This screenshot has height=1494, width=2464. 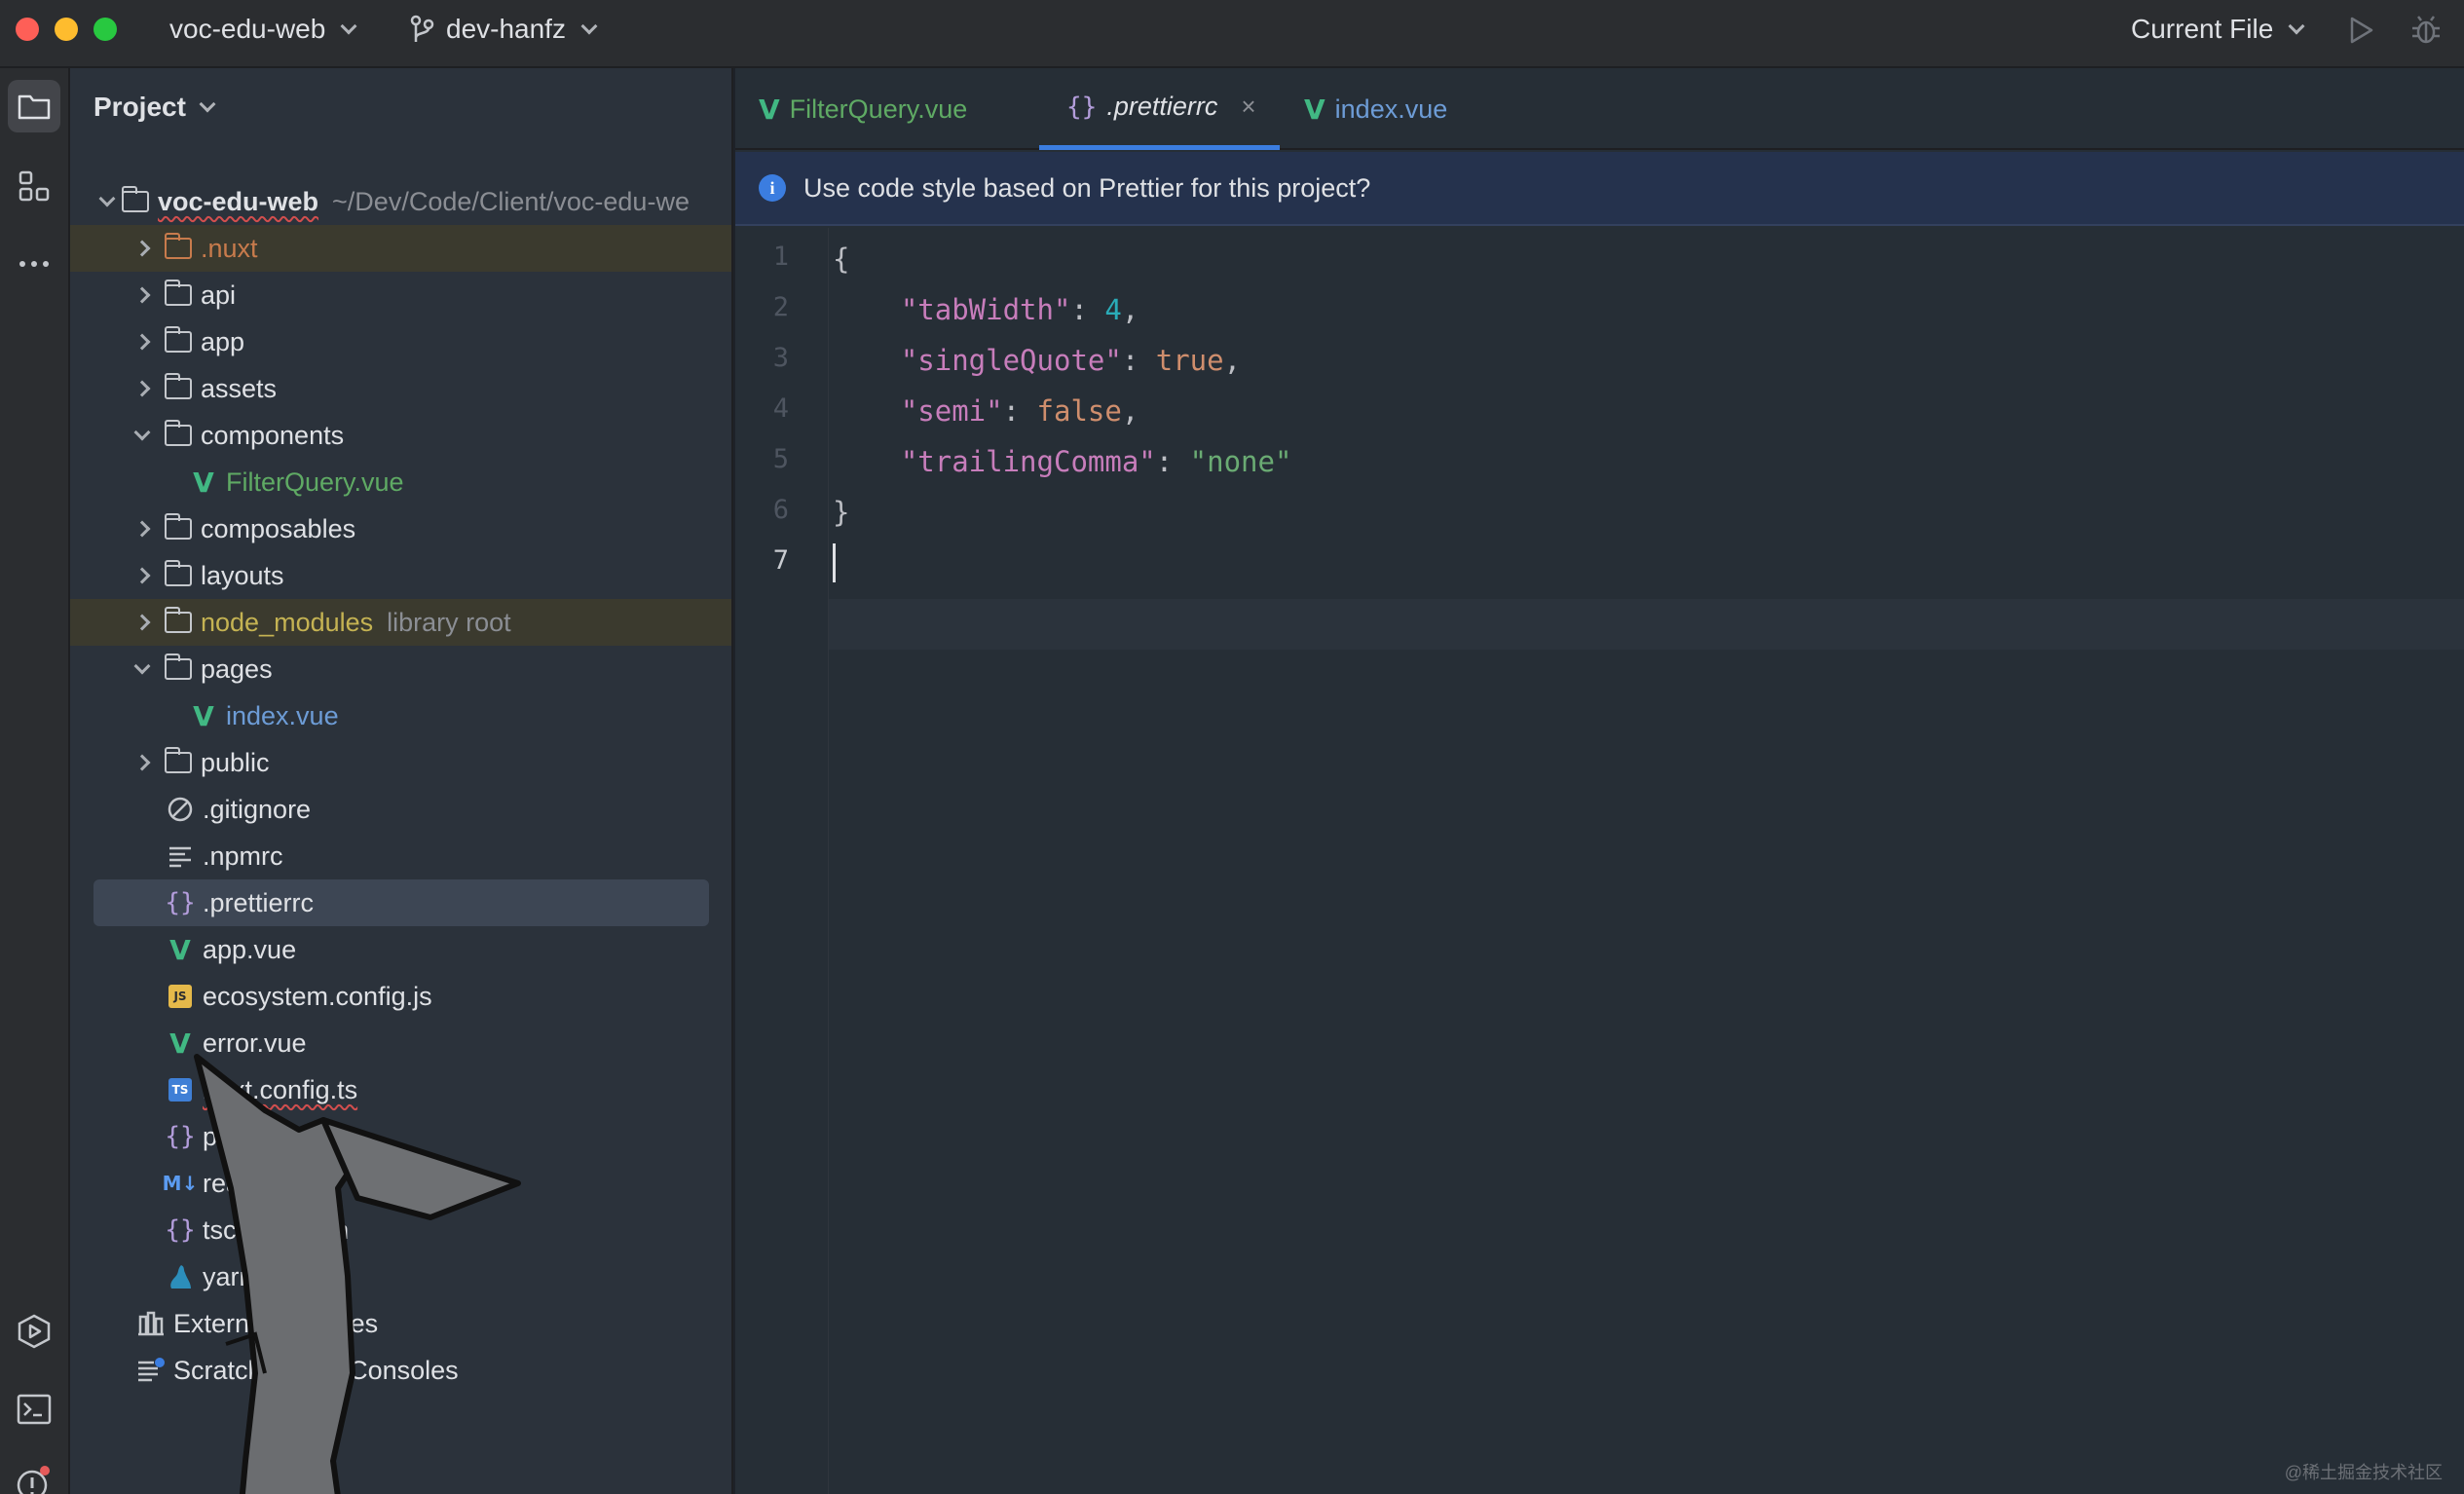 What do you see at coordinates (2360, 31) in the screenshot?
I see `run-icon` at bounding box center [2360, 31].